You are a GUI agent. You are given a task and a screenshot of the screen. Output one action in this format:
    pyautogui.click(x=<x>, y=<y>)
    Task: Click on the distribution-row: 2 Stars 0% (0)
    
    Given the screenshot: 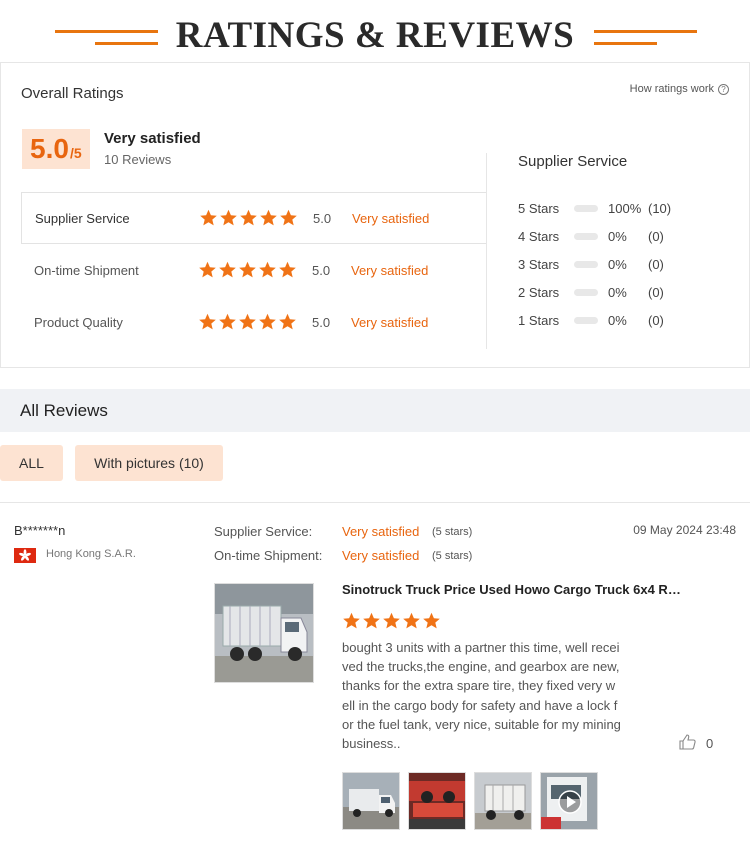 What is the action you would take?
    pyautogui.click(x=591, y=292)
    